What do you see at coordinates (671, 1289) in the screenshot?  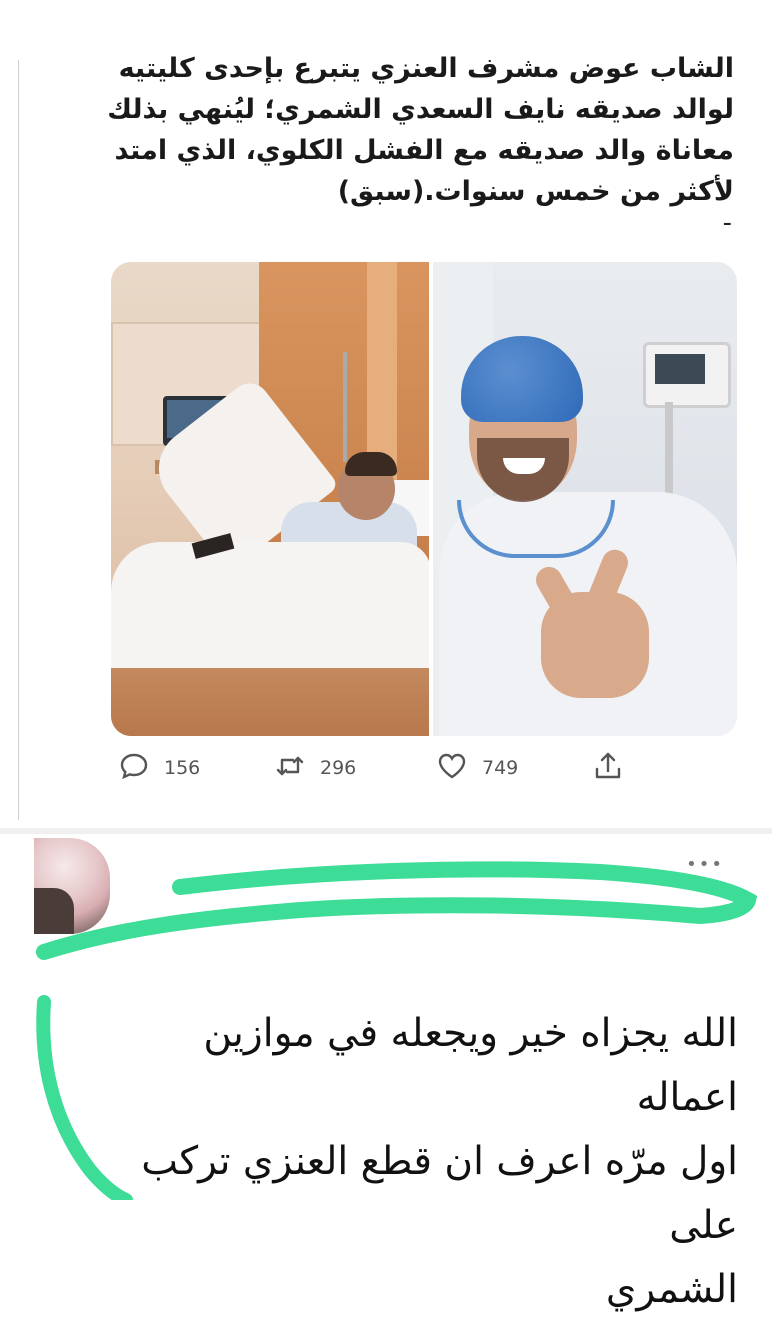 I see `comment-line-3: الشمري` at bounding box center [671, 1289].